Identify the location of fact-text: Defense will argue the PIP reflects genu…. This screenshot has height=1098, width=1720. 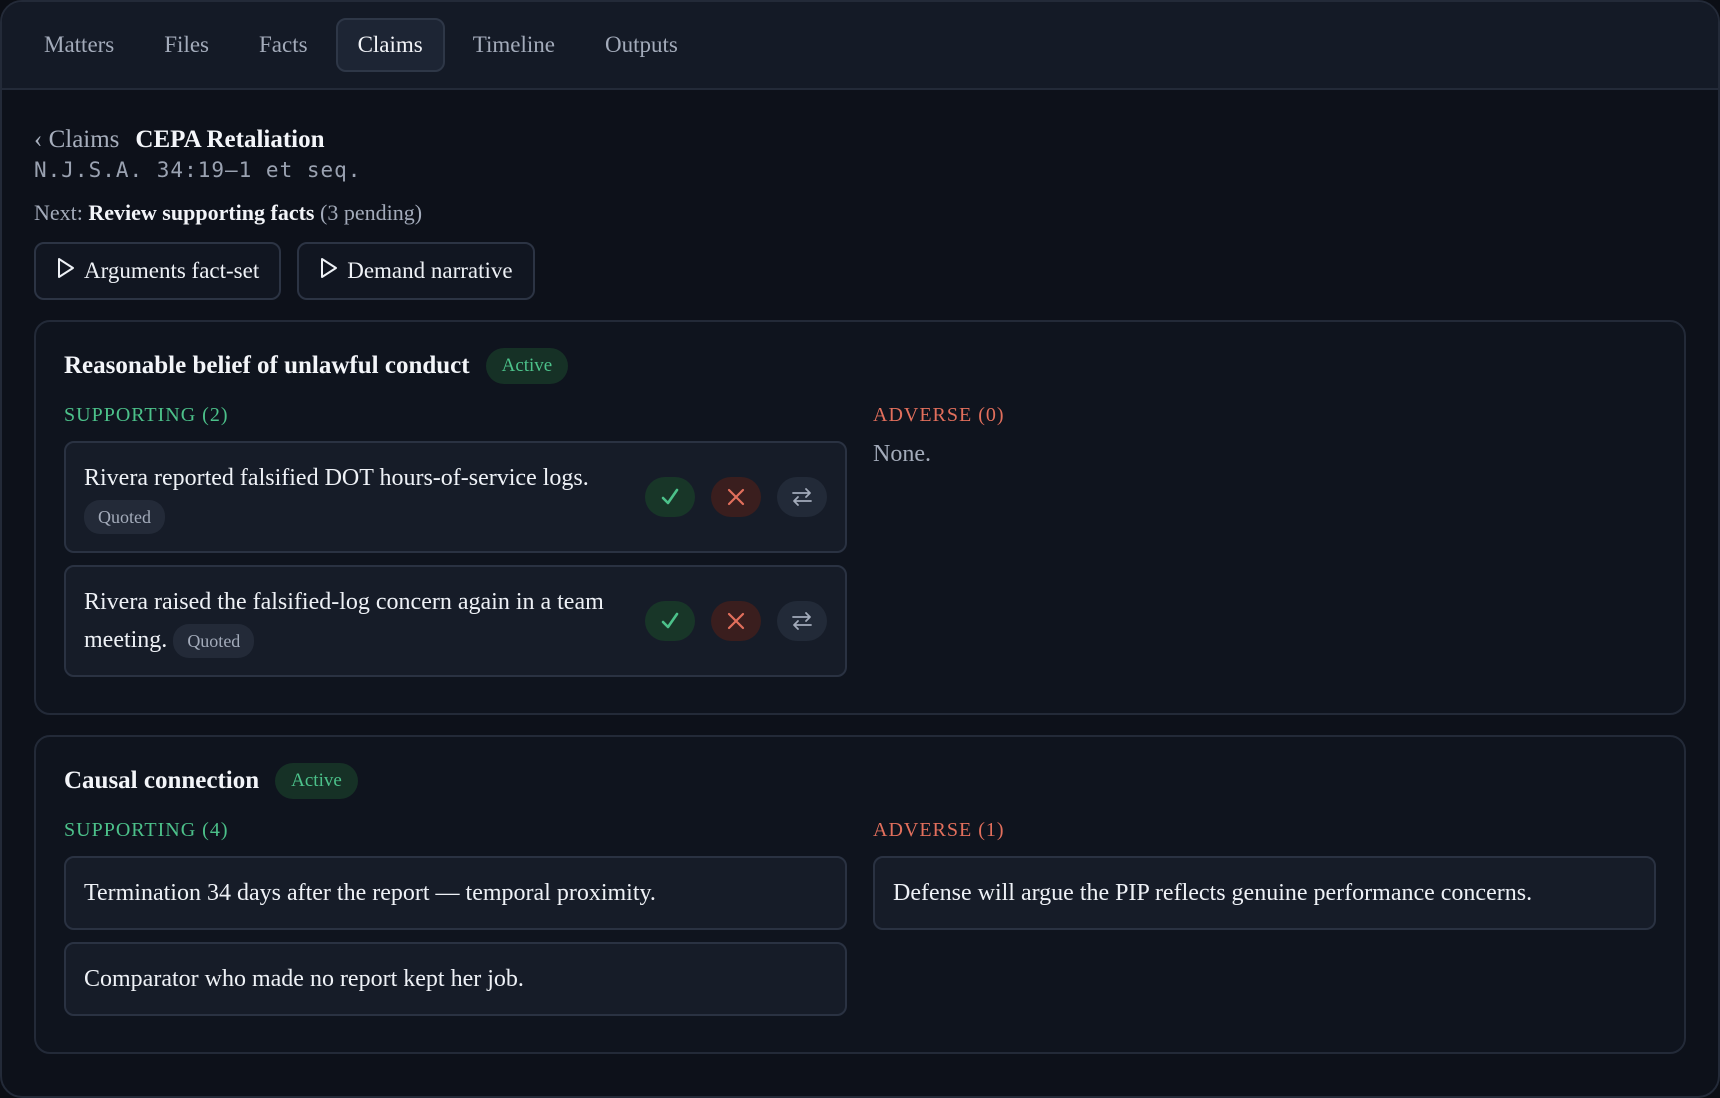
(1213, 893).